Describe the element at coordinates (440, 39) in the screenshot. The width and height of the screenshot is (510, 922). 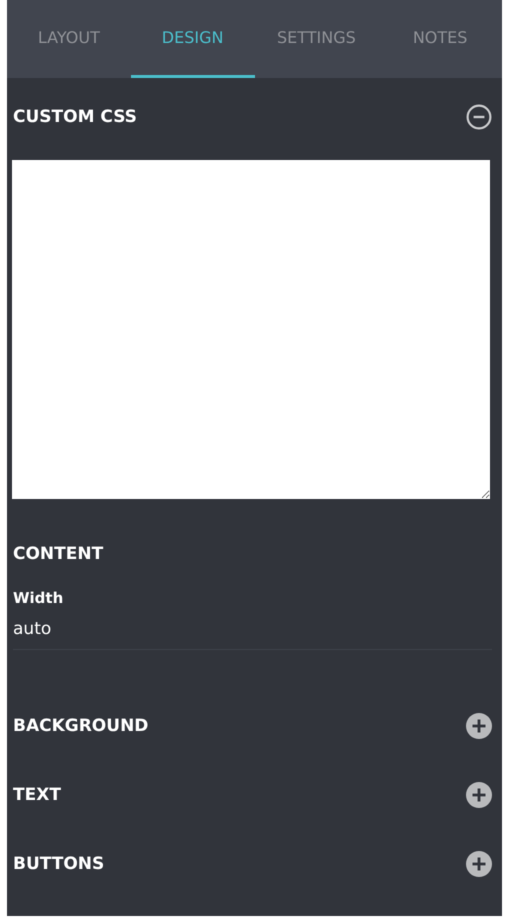
I see `tab: NOTES` at that location.